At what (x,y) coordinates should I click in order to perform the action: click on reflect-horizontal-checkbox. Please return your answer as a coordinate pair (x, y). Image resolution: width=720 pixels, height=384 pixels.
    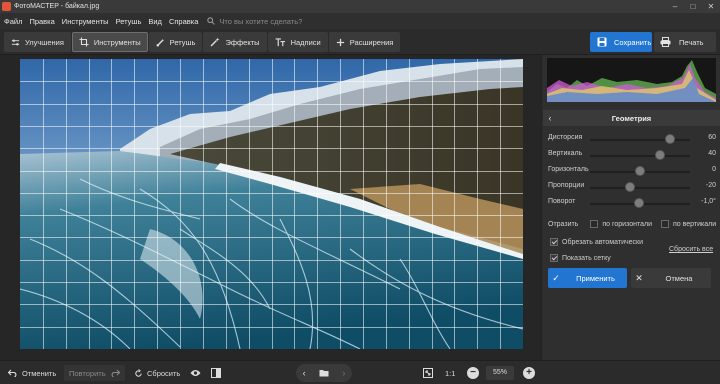
    Looking at the image, I should click on (594, 224).